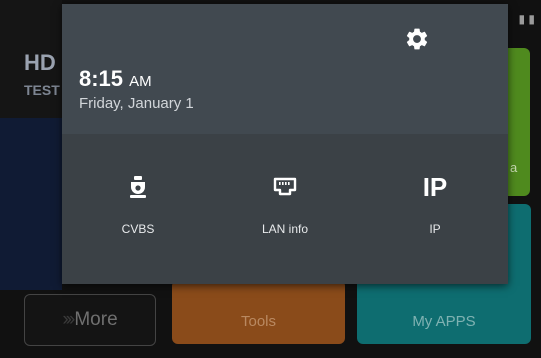 This screenshot has height=358, width=541. I want to click on left-panel, so click(31, 145).